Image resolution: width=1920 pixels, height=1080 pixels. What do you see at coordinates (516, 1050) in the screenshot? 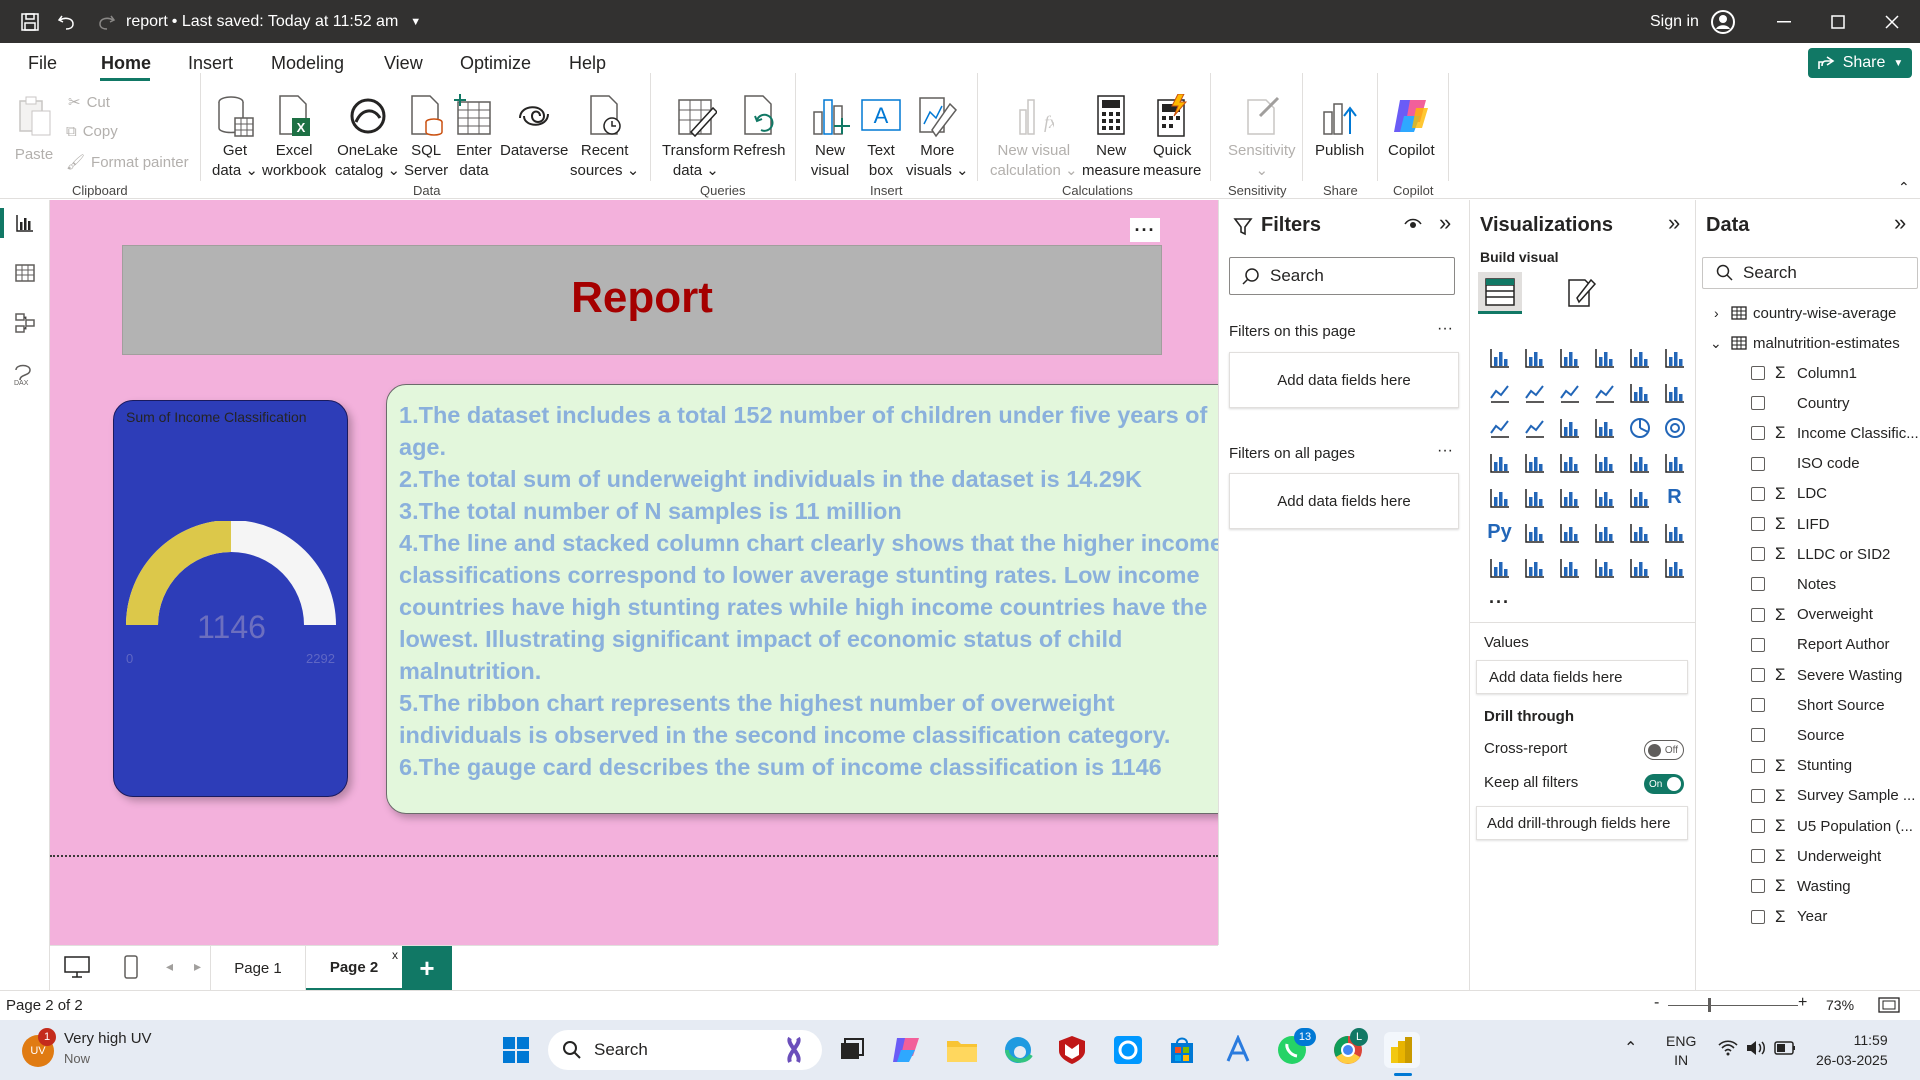
I see `start-button` at bounding box center [516, 1050].